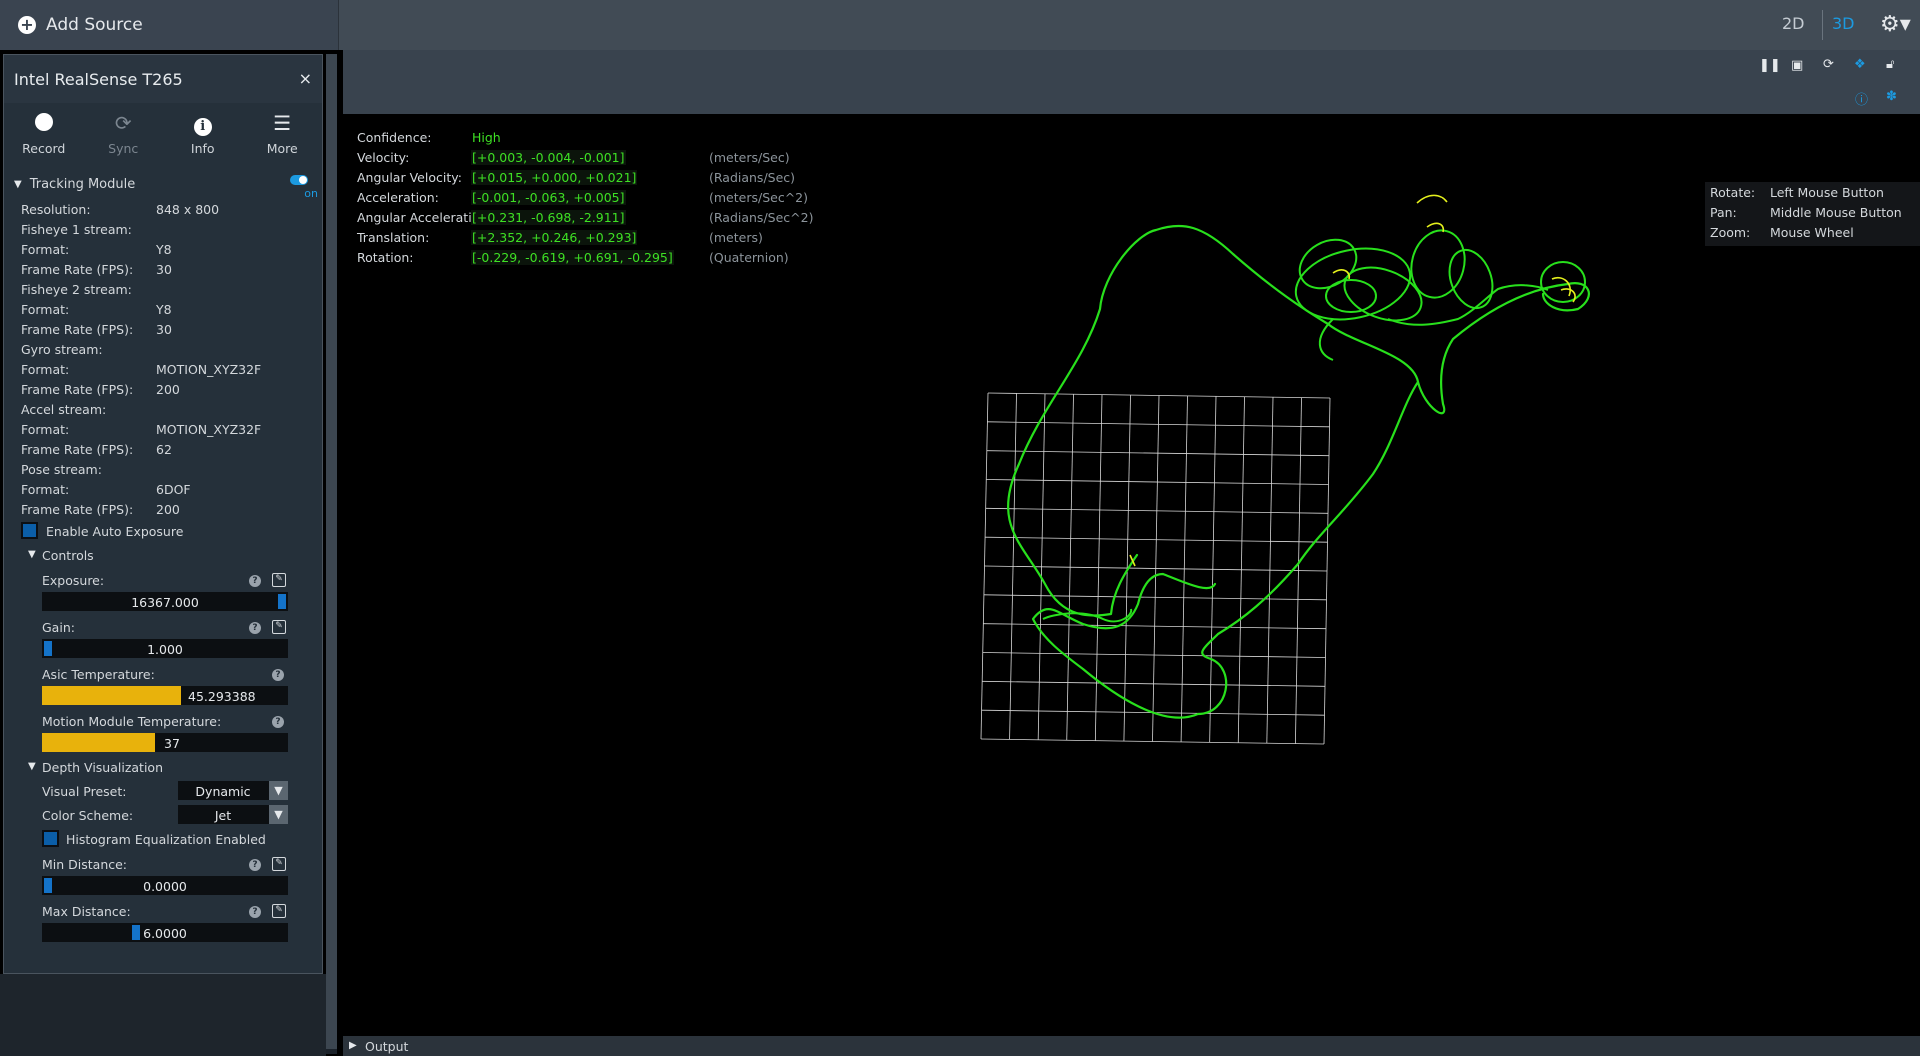  I want to click on refresh-icon: ⟳, so click(1828, 64).